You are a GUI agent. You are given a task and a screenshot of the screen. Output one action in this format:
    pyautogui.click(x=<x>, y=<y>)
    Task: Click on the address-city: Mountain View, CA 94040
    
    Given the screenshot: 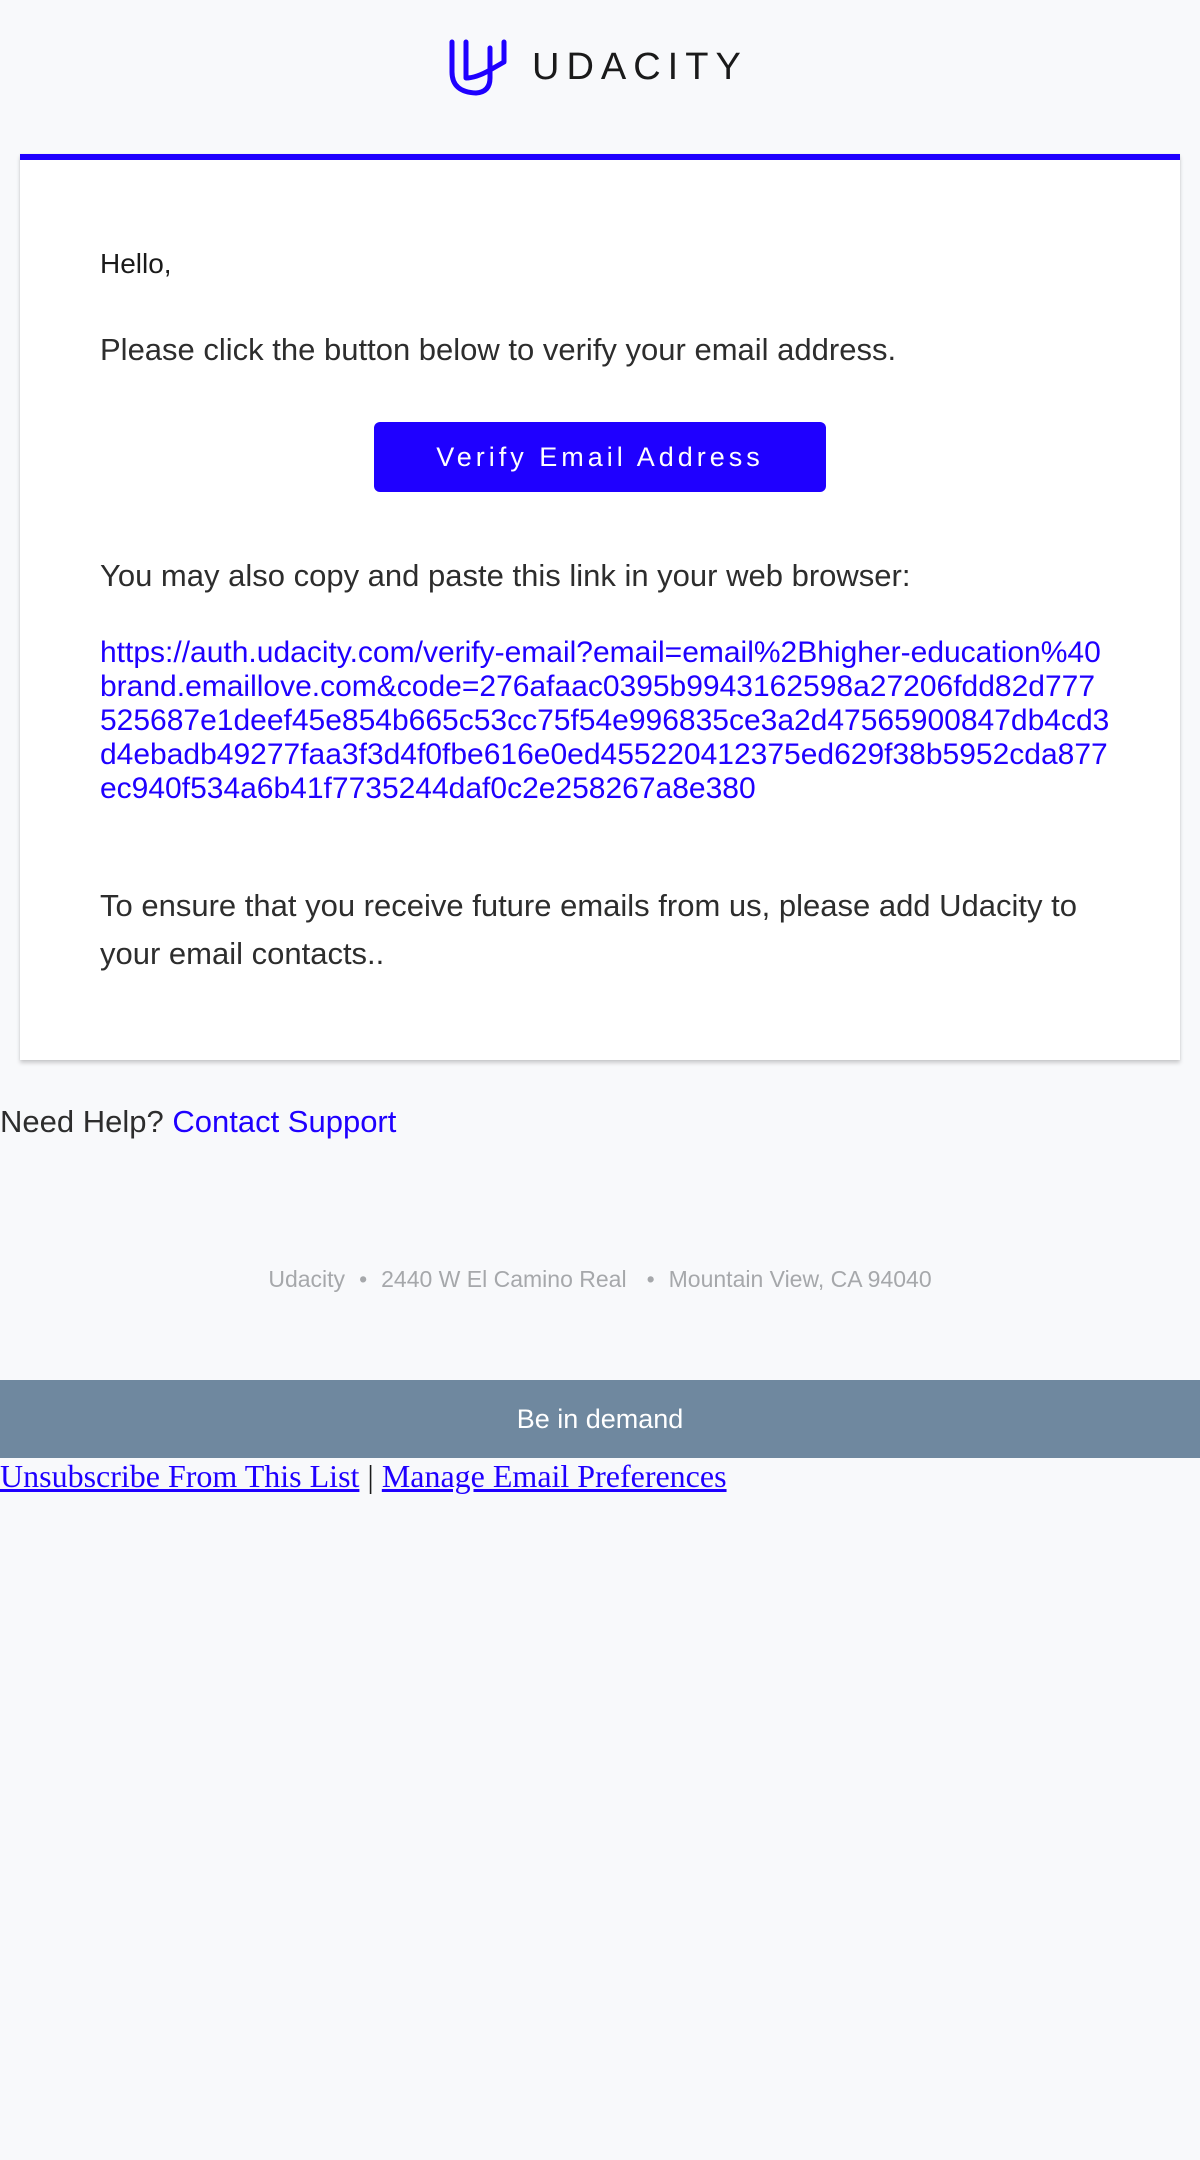 What is the action you would take?
    pyautogui.click(x=800, y=1279)
    